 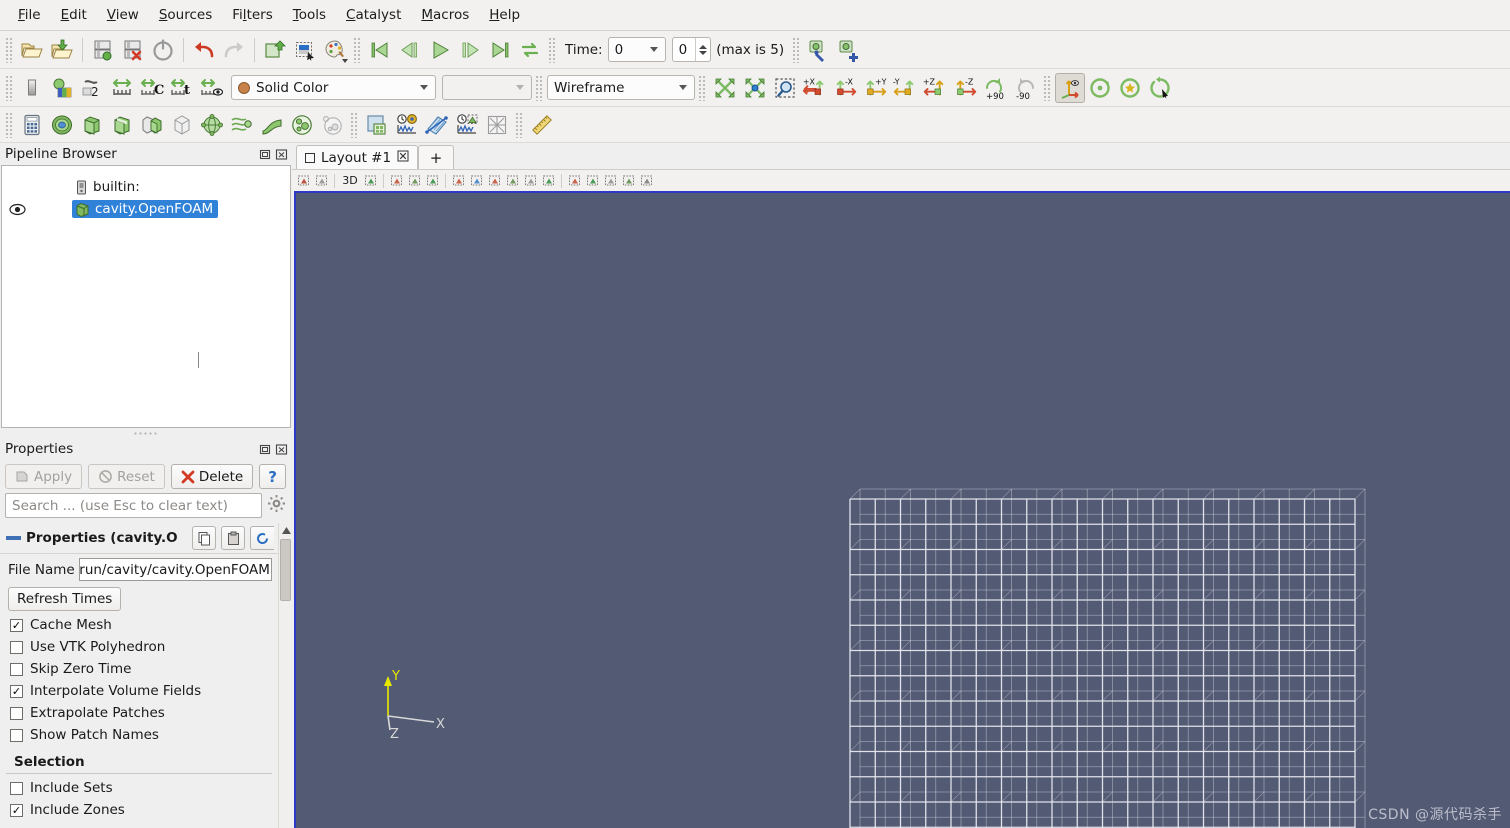 I want to click on stream-tracer-icon, so click(x=242, y=125).